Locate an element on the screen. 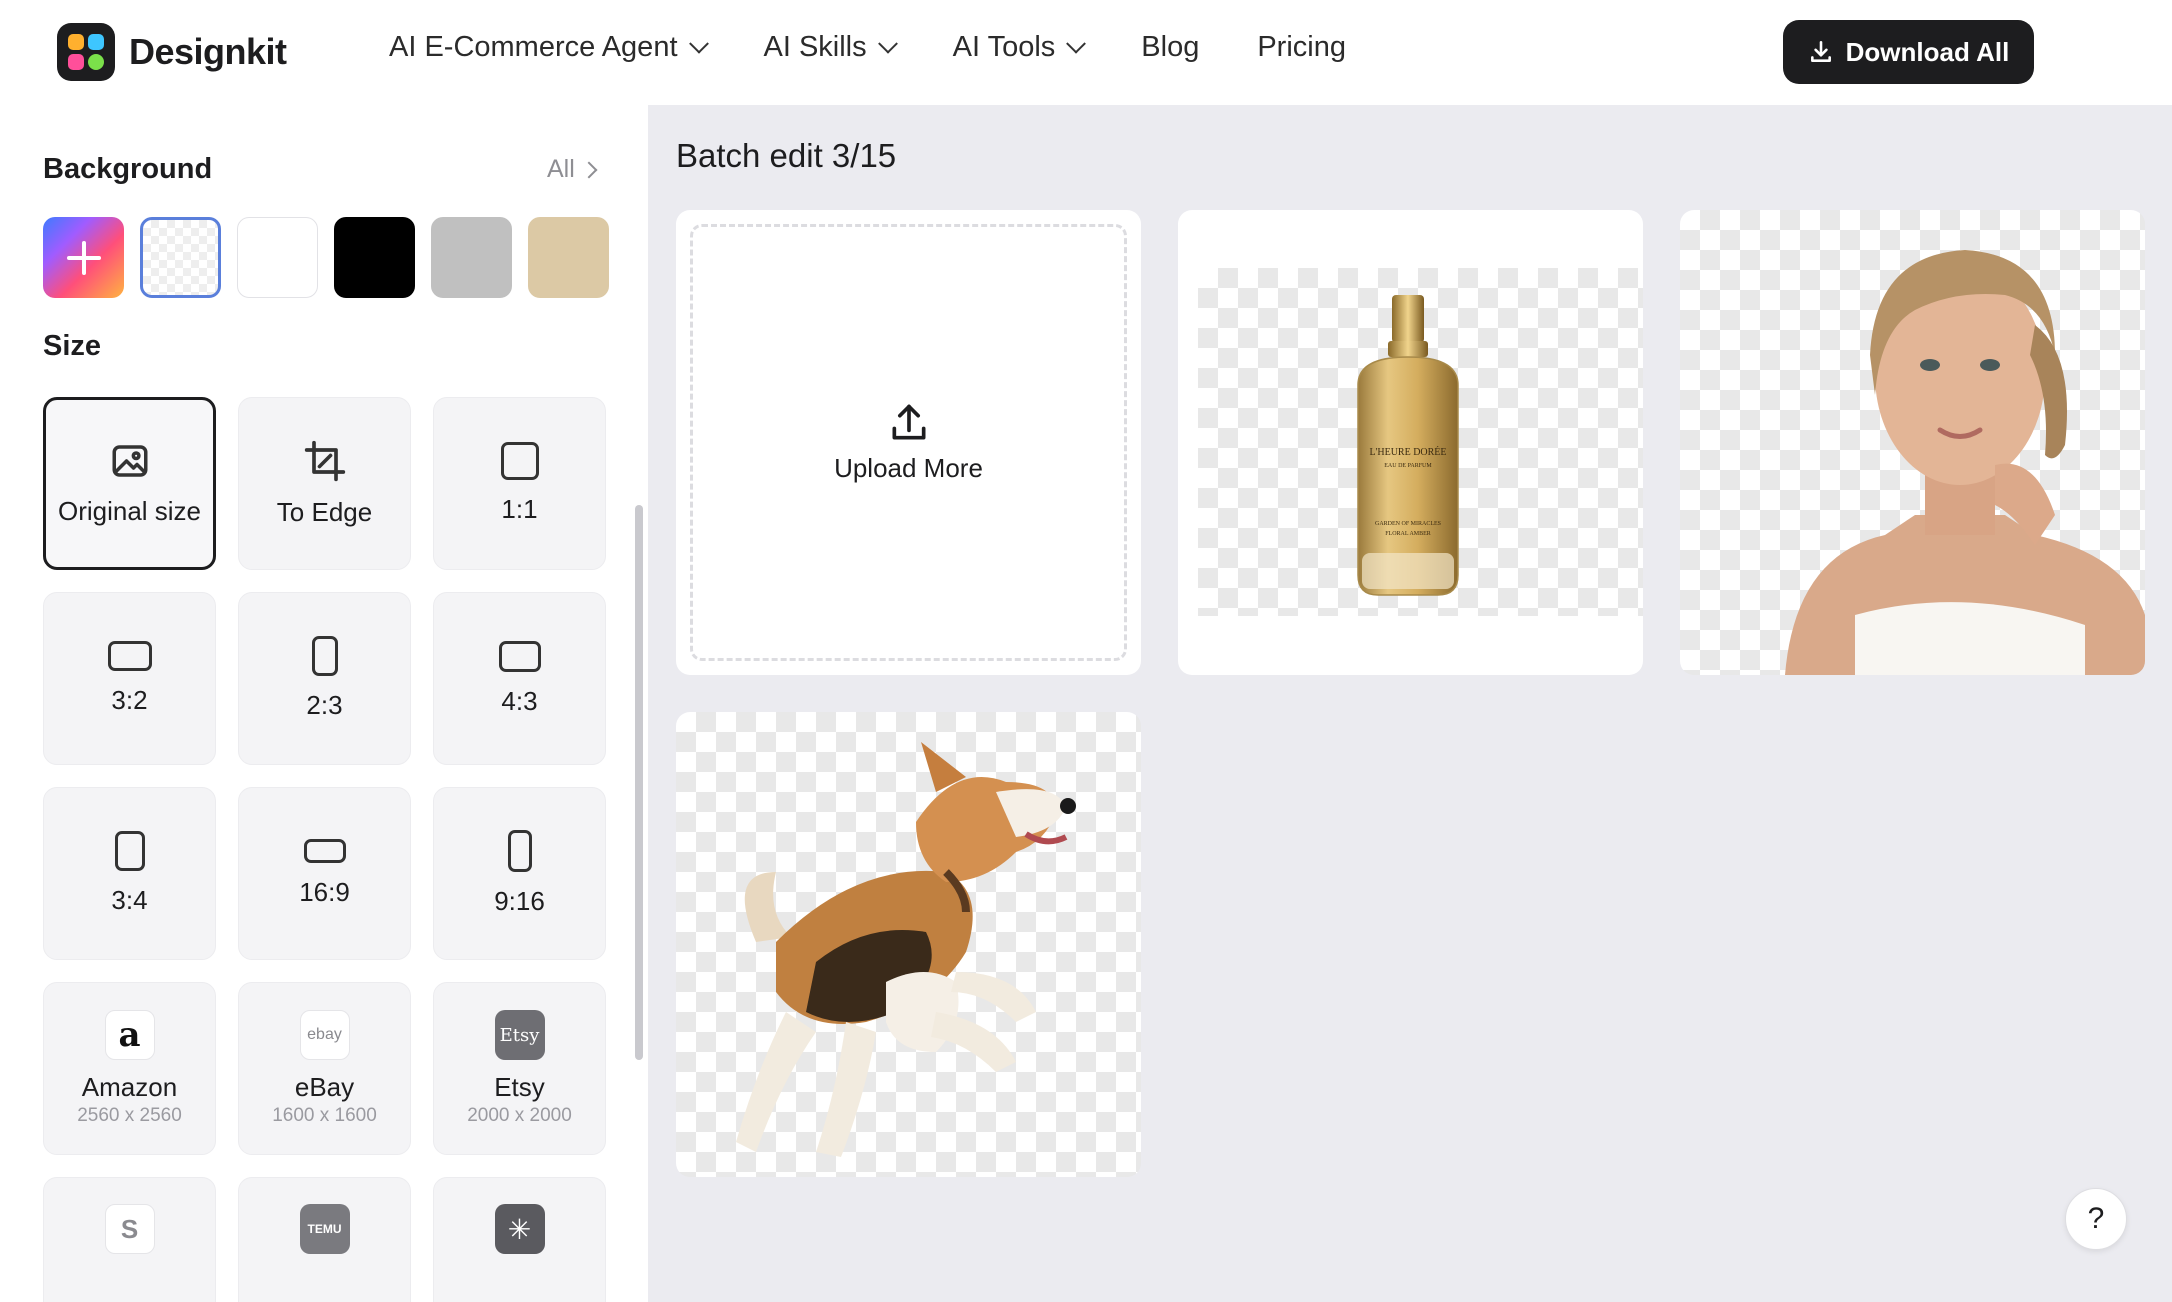 Image resolution: width=2172 pixels, height=1302 pixels. walmart-icon: ✳ is located at coordinates (519, 1229).